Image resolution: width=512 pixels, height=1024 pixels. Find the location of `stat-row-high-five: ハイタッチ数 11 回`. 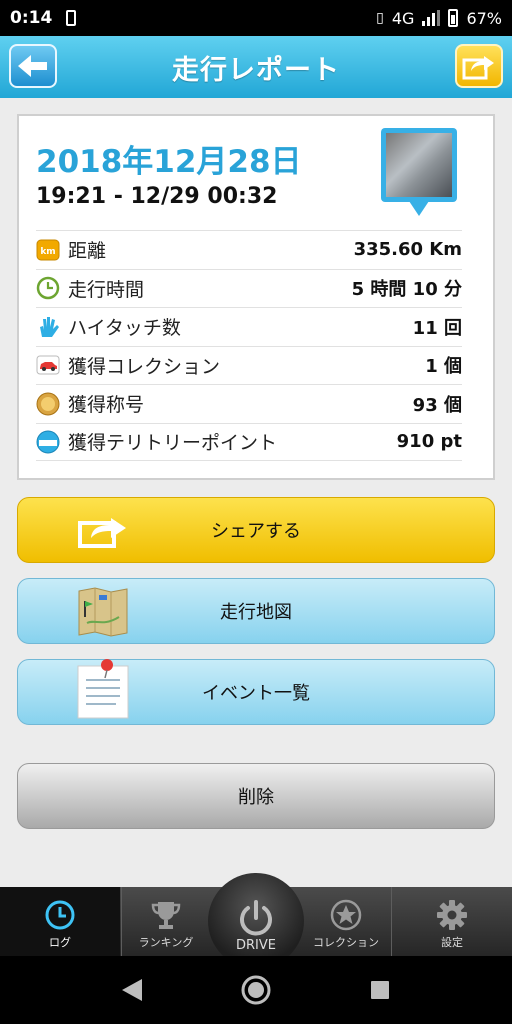

stat-row-high-five: ハイタッチ数 11 回 is located at coordinates (249, 326).